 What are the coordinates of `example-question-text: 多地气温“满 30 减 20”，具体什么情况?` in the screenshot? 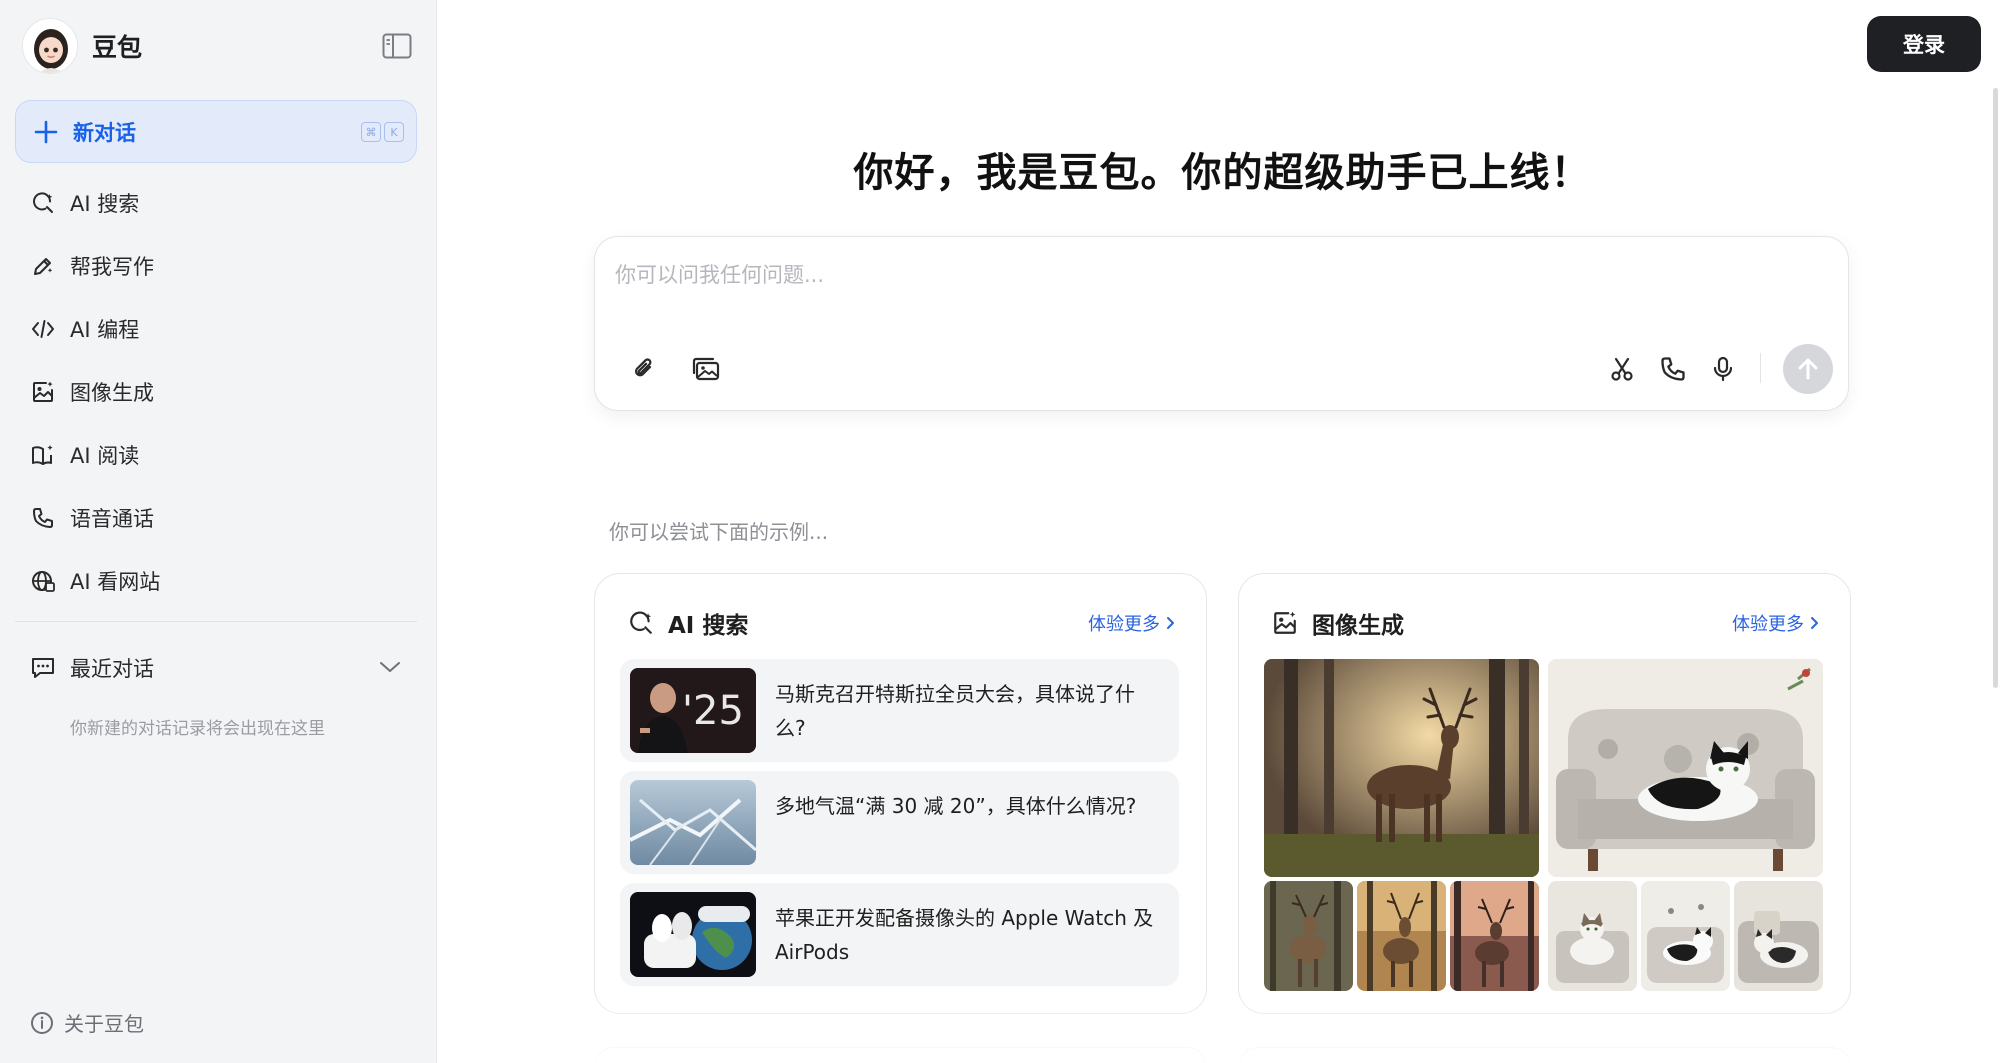 It's located at (956, 806).